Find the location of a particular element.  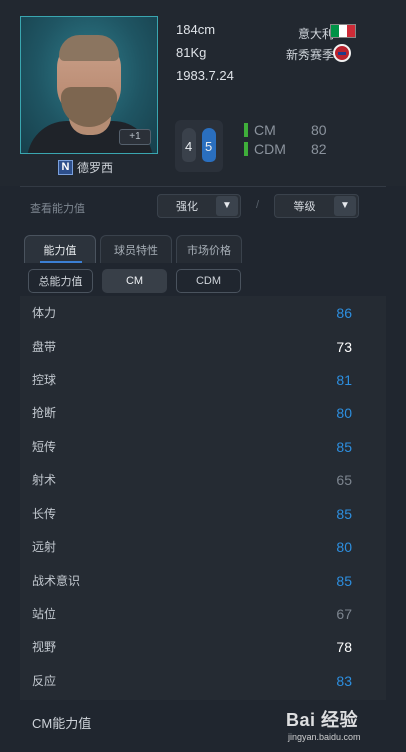

stat-name: 战术意识 is located at coordinates (56, 581).